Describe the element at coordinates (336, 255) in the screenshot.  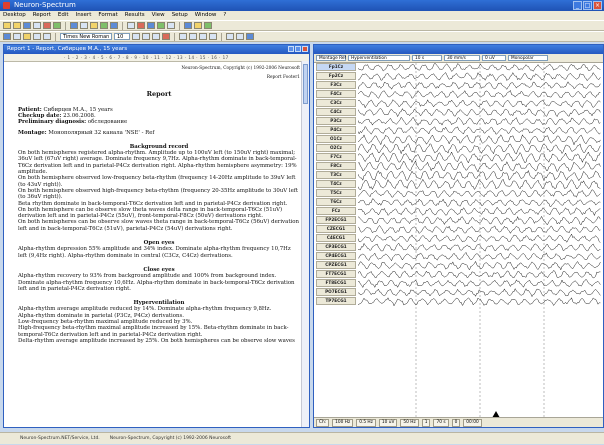
I see `channel-label: CP4ECG1` at that location.